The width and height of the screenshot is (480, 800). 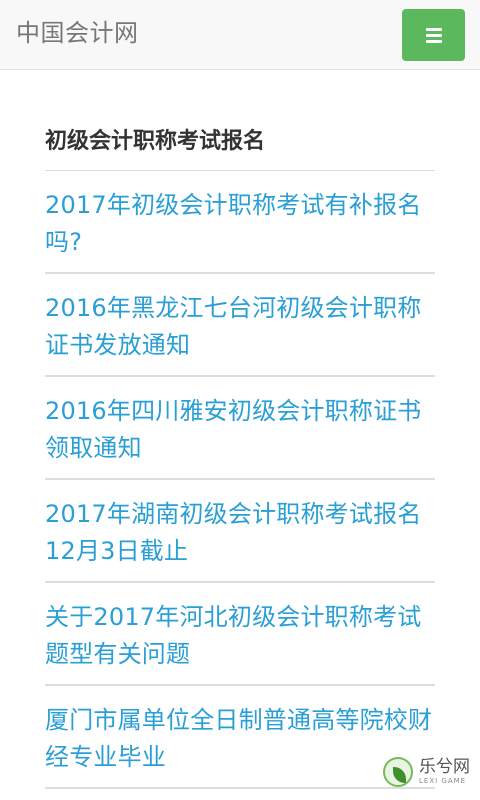 What do you see at coordinates (398, 772) in the screenshot?
I see `leaf-logo-icon` at bounding box center [398, 772].